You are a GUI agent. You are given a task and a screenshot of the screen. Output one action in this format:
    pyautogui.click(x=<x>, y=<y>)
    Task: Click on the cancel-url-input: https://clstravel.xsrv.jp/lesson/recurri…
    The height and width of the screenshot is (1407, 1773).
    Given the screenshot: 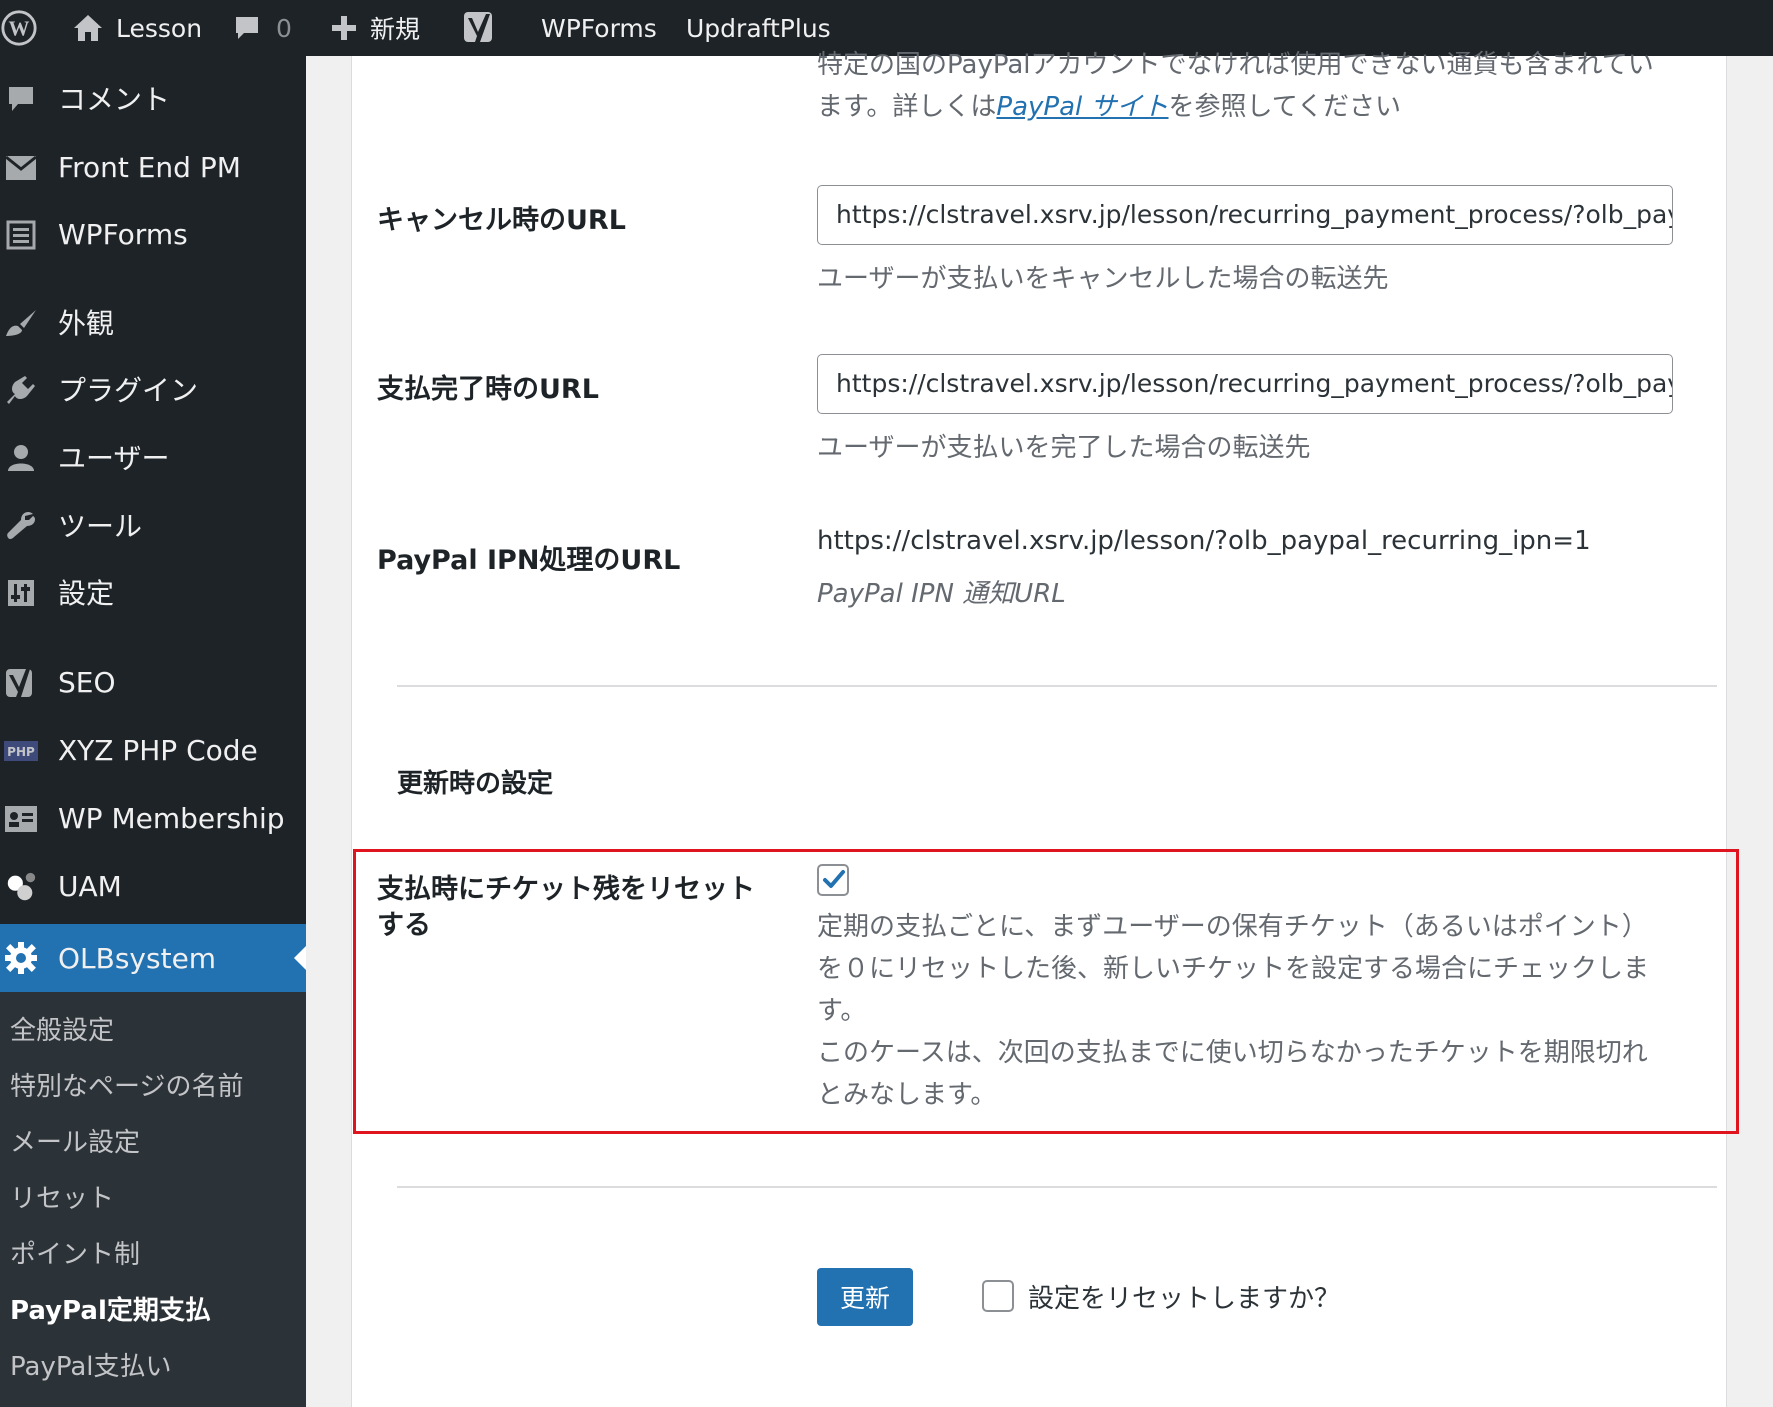 What is the action you would take?
    pyautogui.click(x=1245, y=215)
    